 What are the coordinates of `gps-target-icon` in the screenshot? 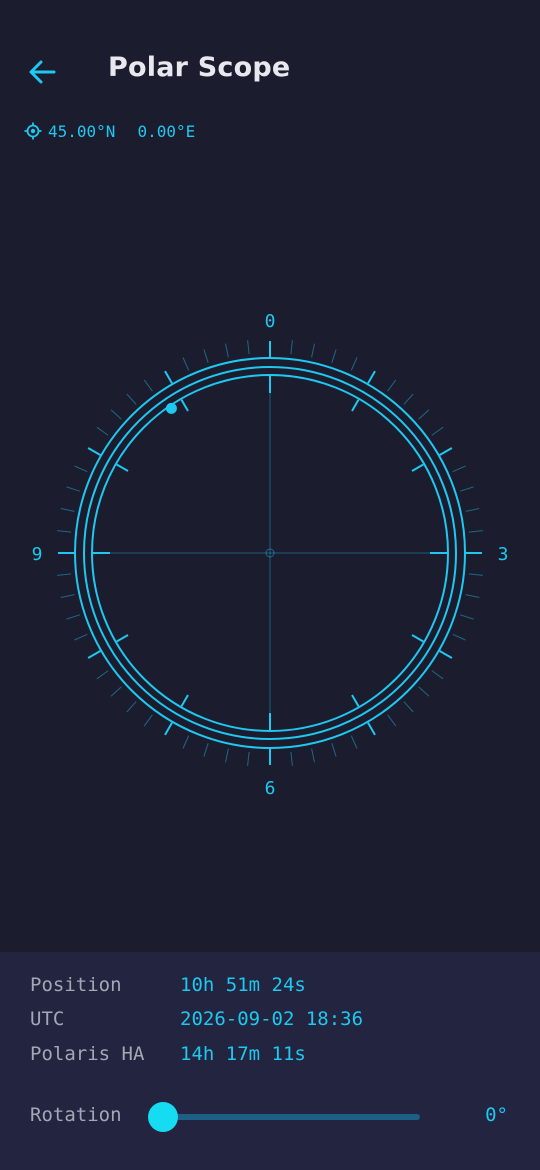 It's located at (33, 131).